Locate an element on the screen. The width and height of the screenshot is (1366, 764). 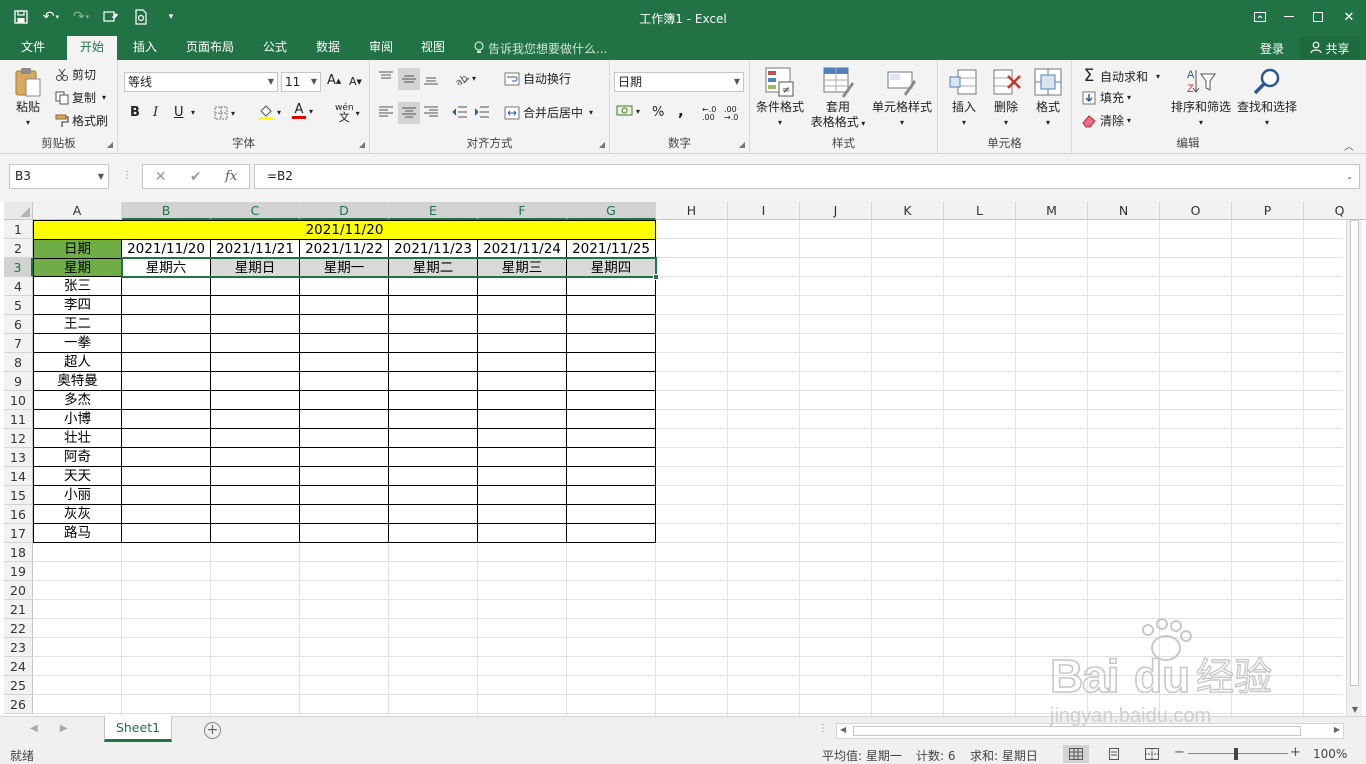
column-header-e: E is located at coordinates (433, 211).